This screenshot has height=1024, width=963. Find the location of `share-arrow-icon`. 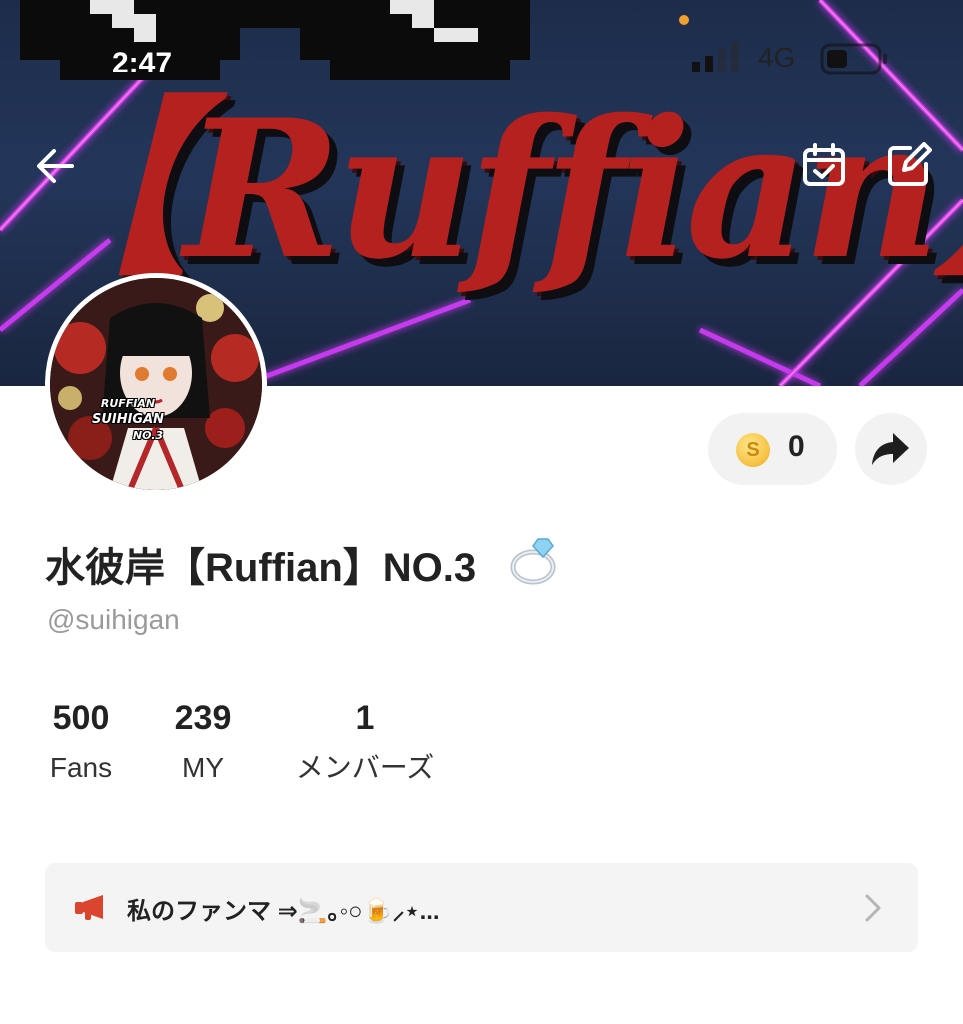

share-arrow-icon is located at coordinates (890, 449).